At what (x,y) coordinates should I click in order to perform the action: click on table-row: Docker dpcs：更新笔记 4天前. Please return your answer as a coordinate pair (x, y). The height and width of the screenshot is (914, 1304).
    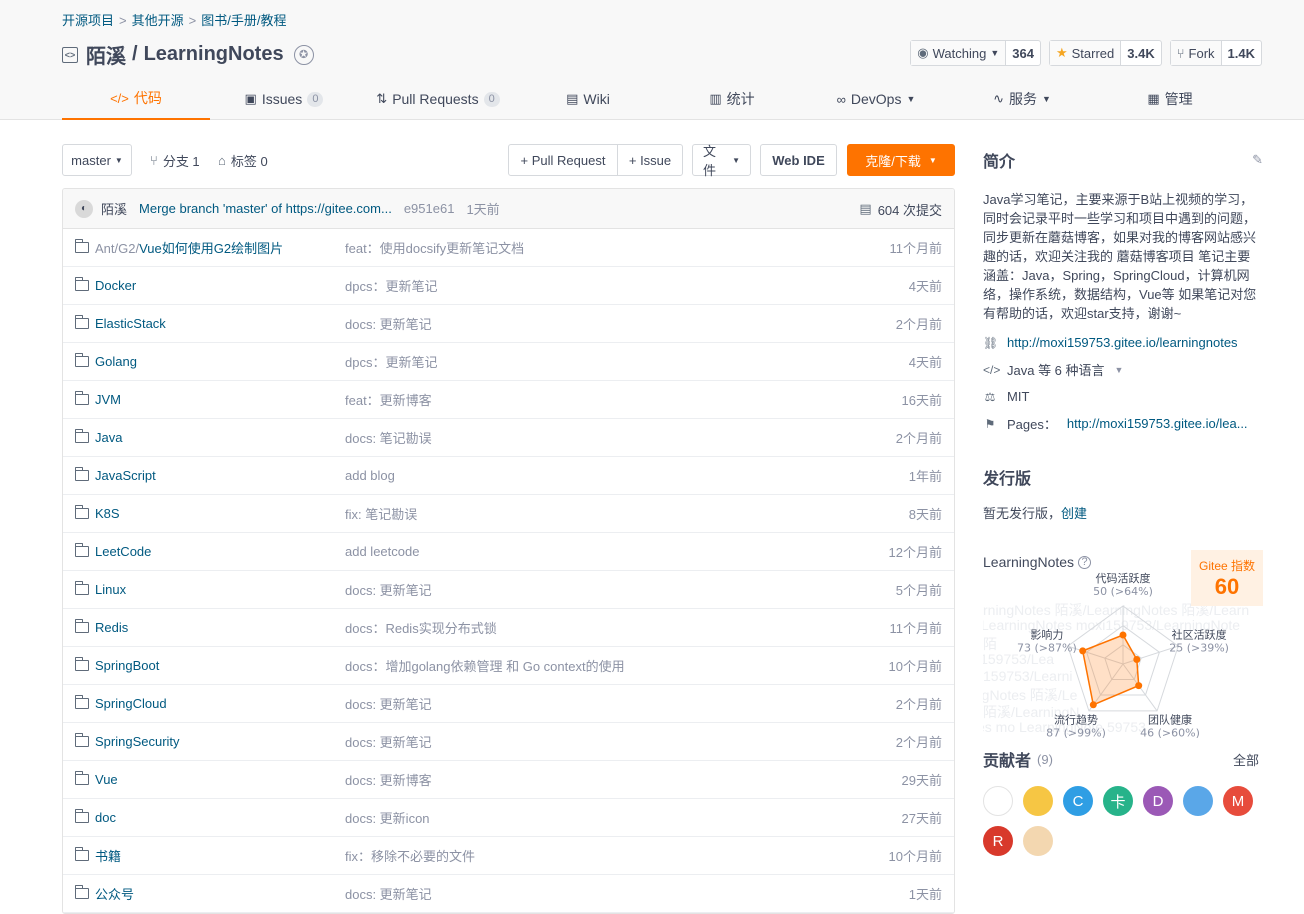
    Looking at the image, I should click on (508, 286).